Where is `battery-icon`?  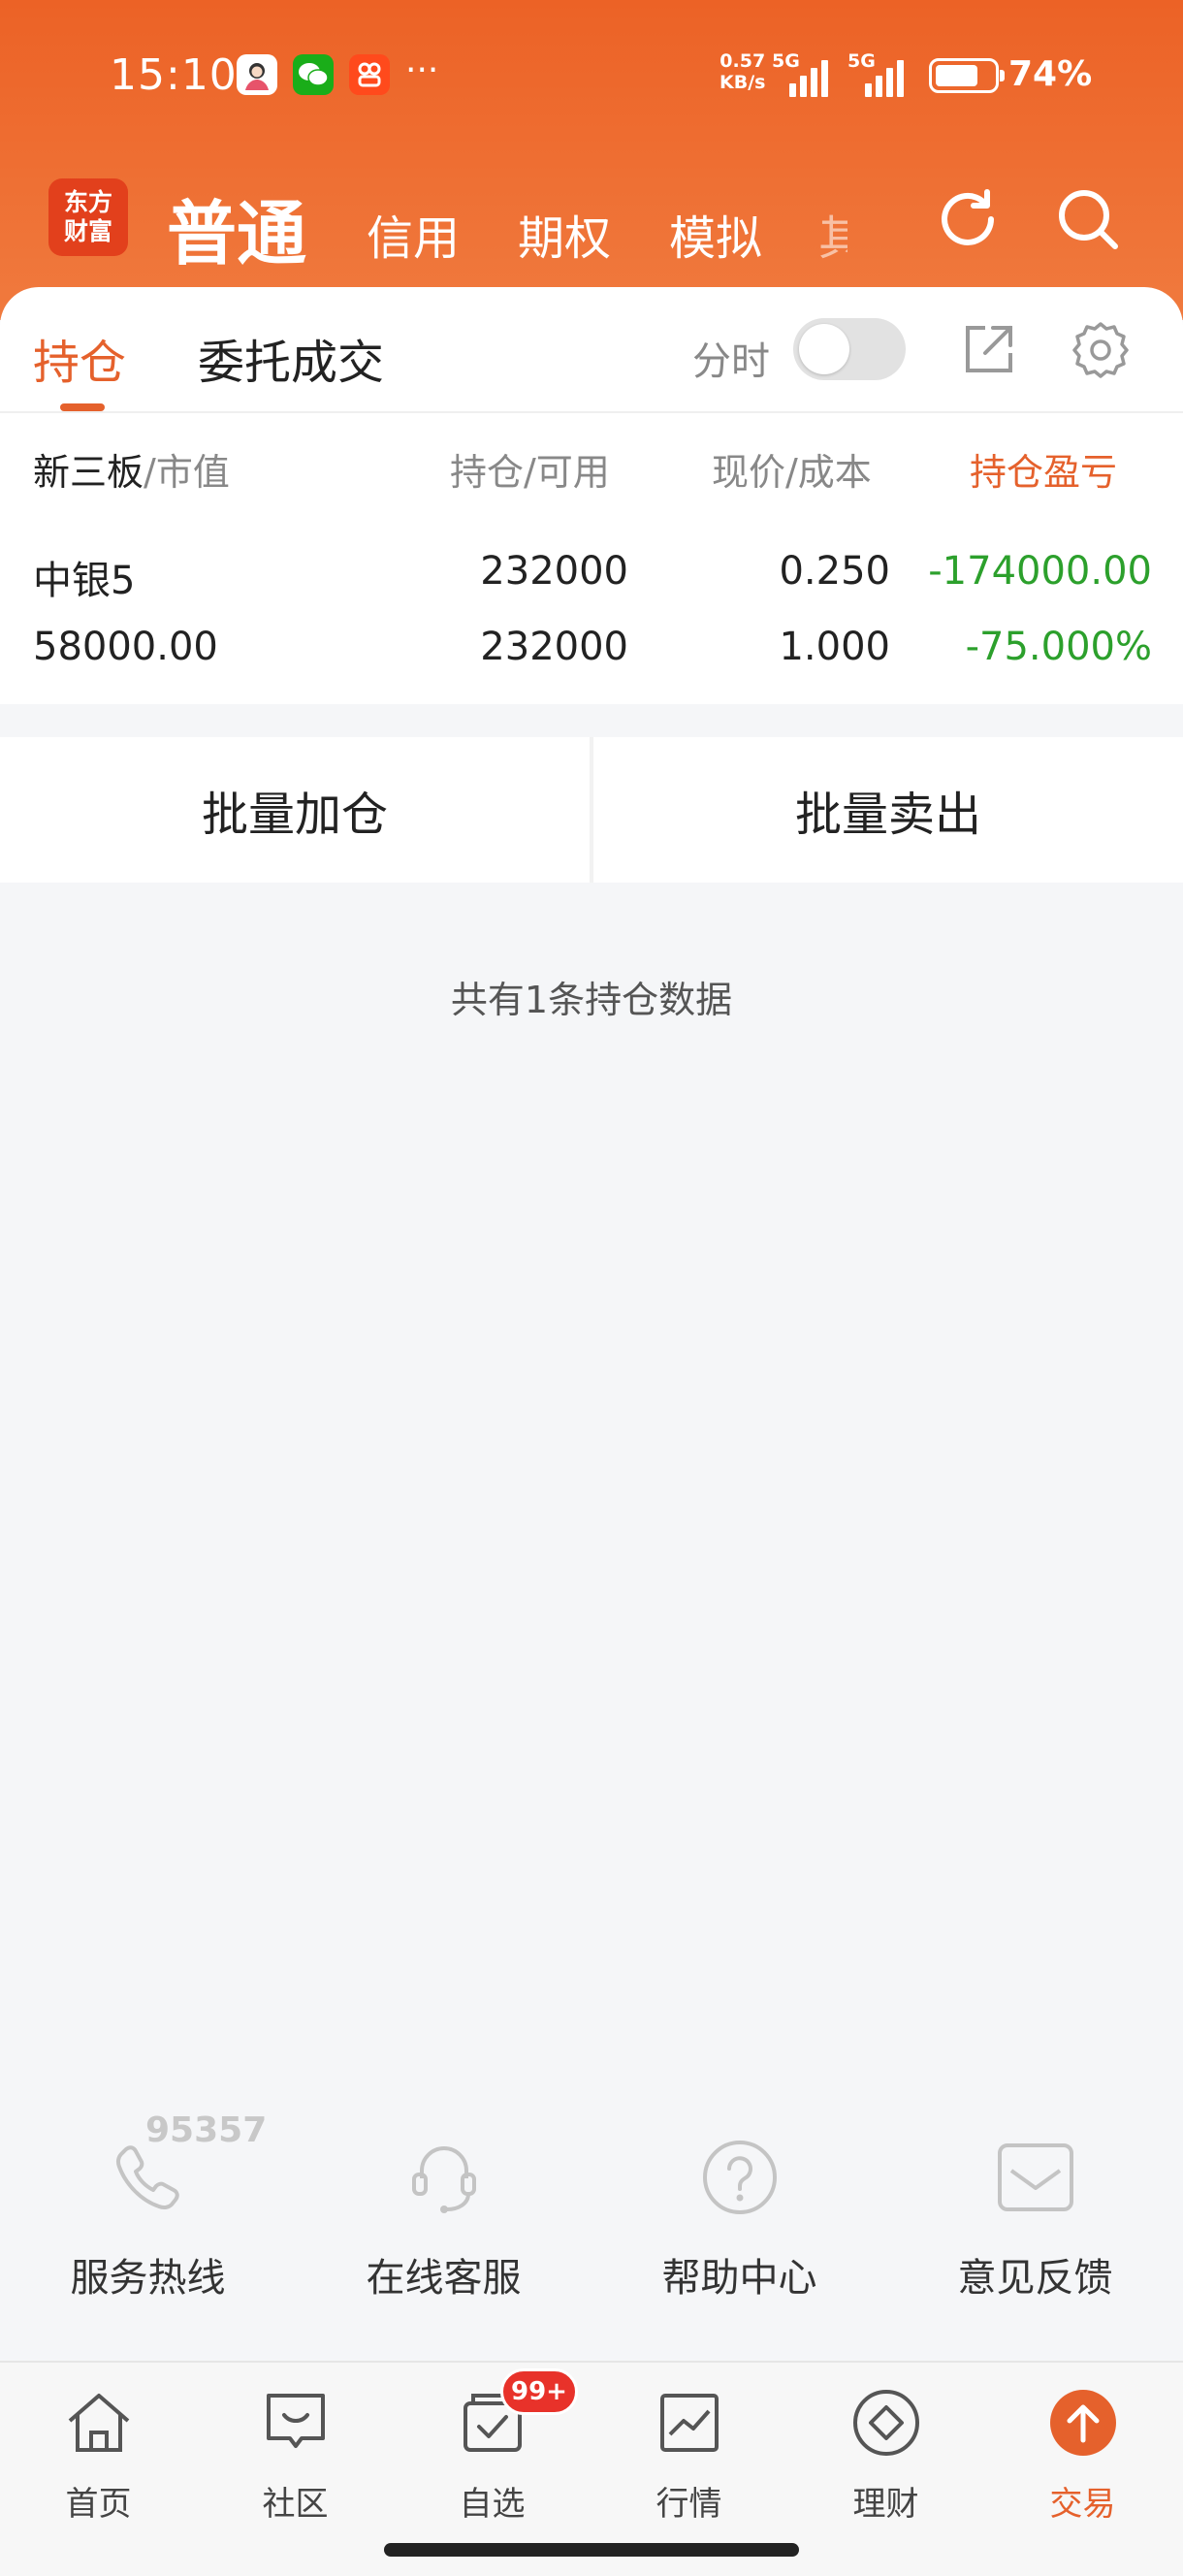
battery-icon is located at coordinates (967, 75).